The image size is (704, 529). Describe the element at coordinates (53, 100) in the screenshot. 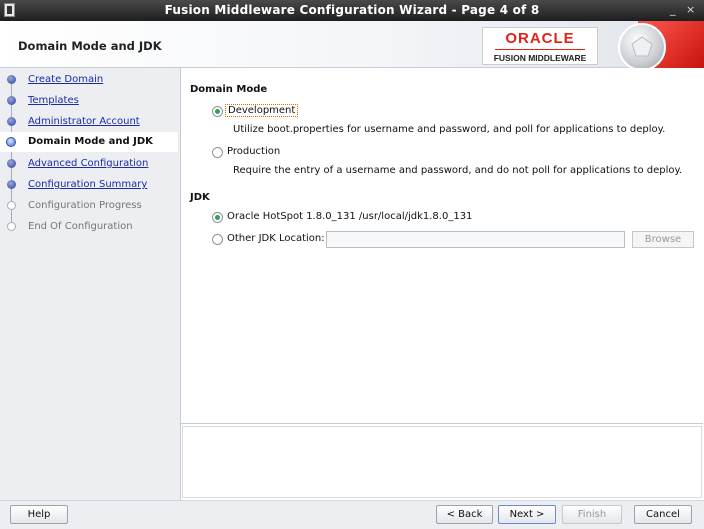

I see `step-label: Templates` at that location.